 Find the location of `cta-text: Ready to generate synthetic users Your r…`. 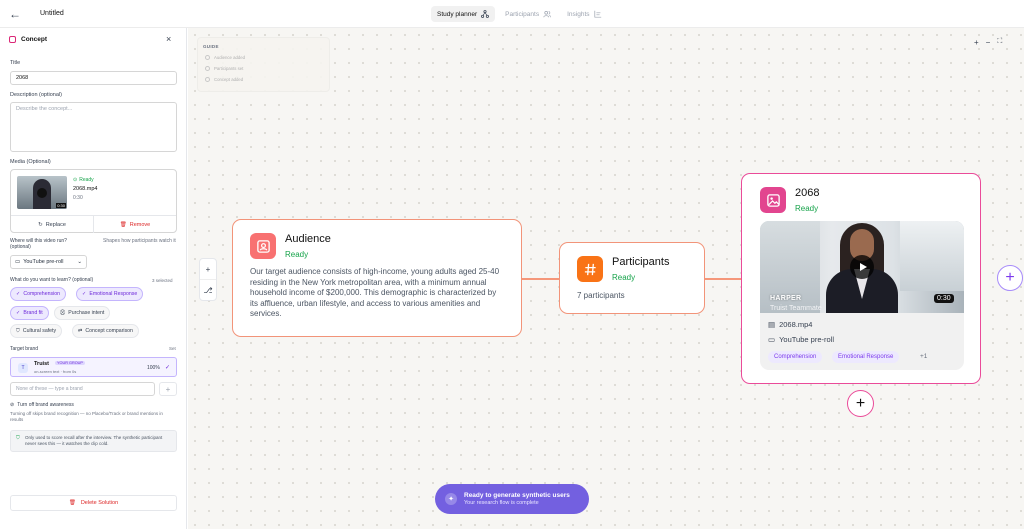

cta-text: Ready to generate synthetic users Your r… is located at coordinates (517, 499).